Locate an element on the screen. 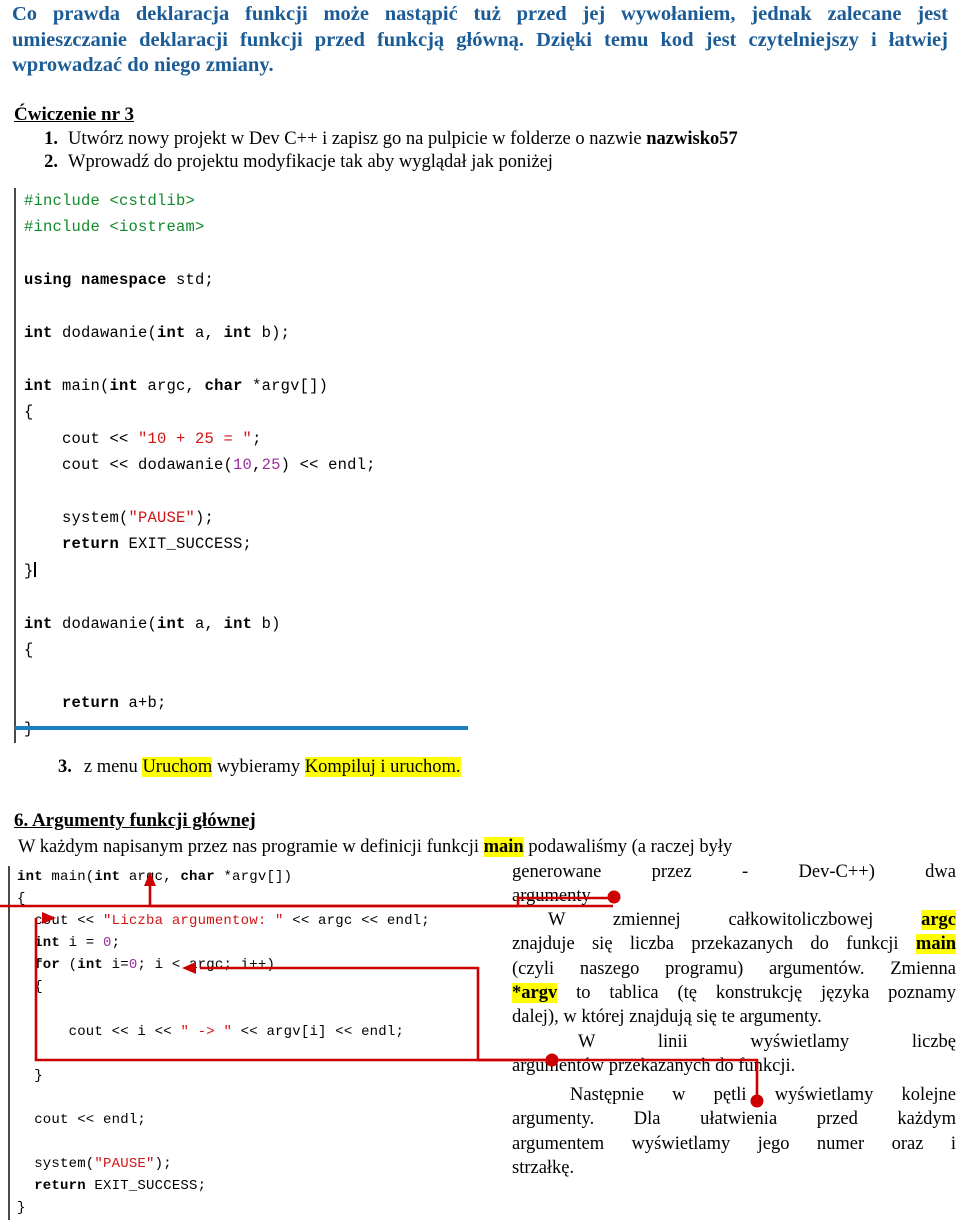 This screenshot has height=1220, width=960. list-item-number: 2. is located at coordinates (51, 162).